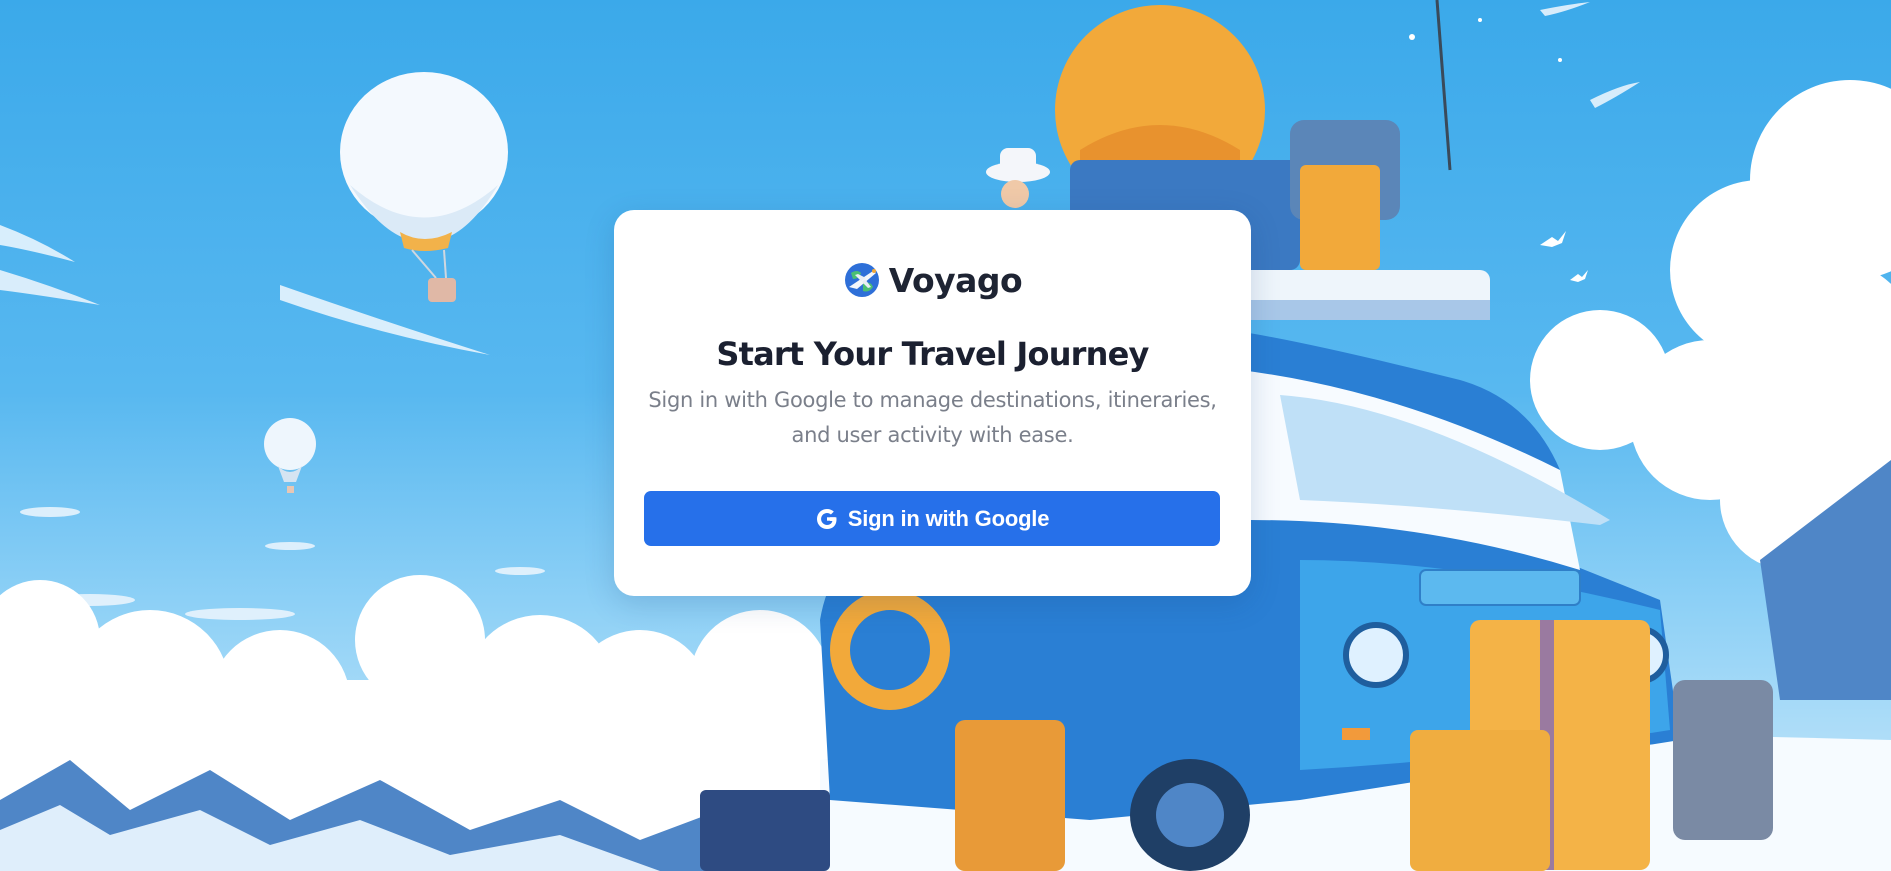 The height and width of the screenshot is (871, 1891). I want to click on brand-name: Voyago, so click(955, 280).